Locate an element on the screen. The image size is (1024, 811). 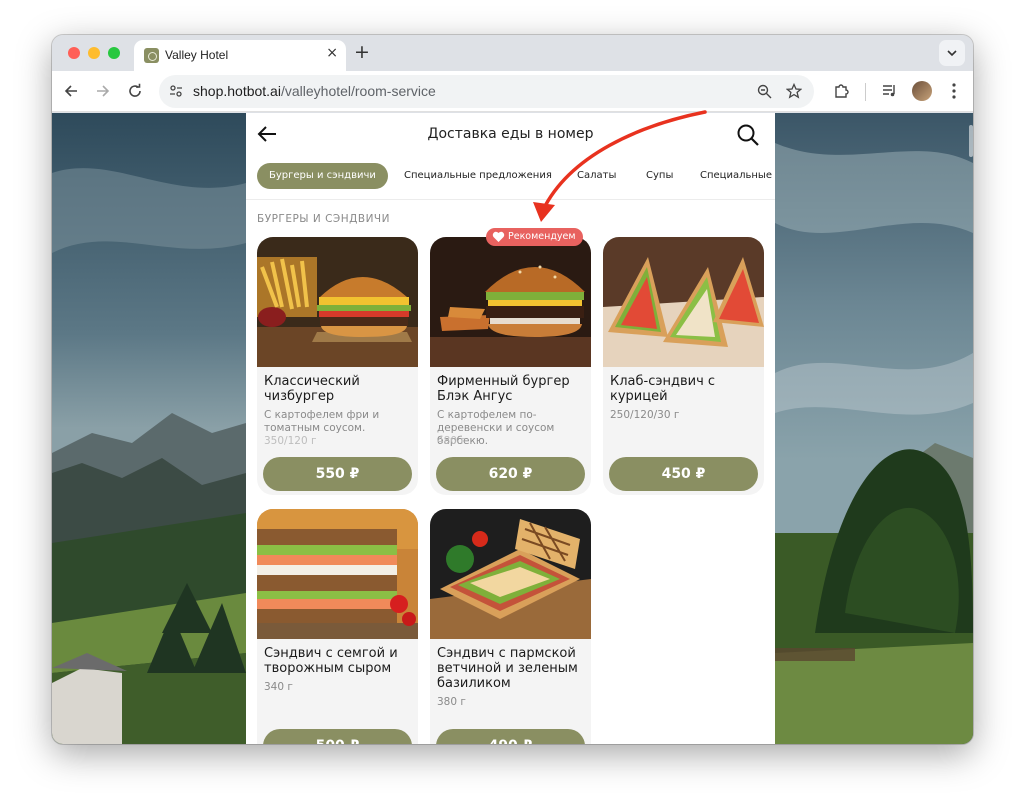
section-title: БУРГЕРЫ И СЭНДВИЧИ is located at coordinates (323, 219).